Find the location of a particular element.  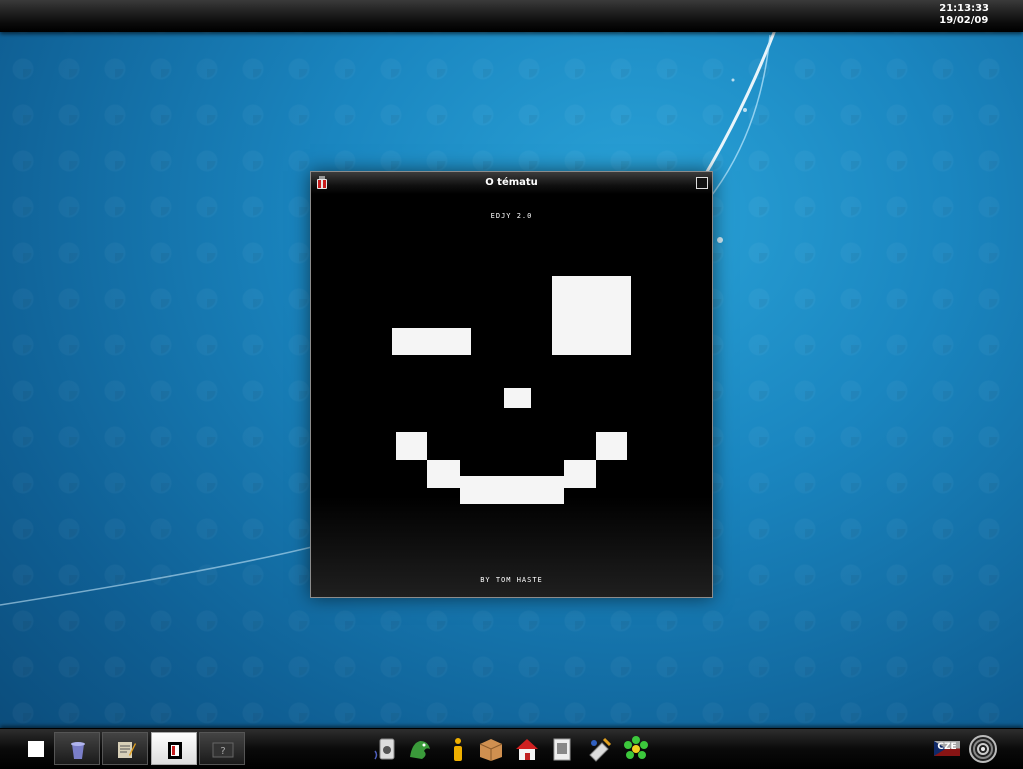

text-editor-icon is located at coordinates (127, 750).